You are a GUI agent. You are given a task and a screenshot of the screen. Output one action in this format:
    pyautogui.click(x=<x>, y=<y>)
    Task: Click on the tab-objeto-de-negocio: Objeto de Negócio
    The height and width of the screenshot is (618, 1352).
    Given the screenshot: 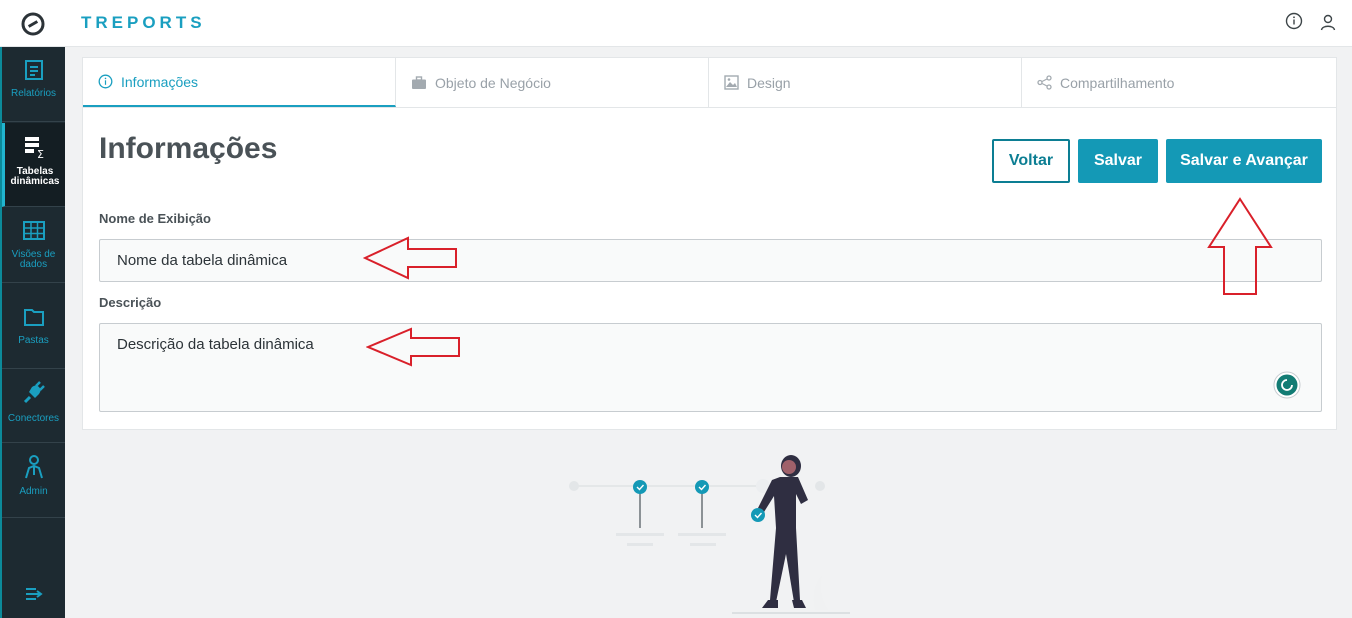 What is the action you would take?
    pyautogui.click(x=552, y=82)
    